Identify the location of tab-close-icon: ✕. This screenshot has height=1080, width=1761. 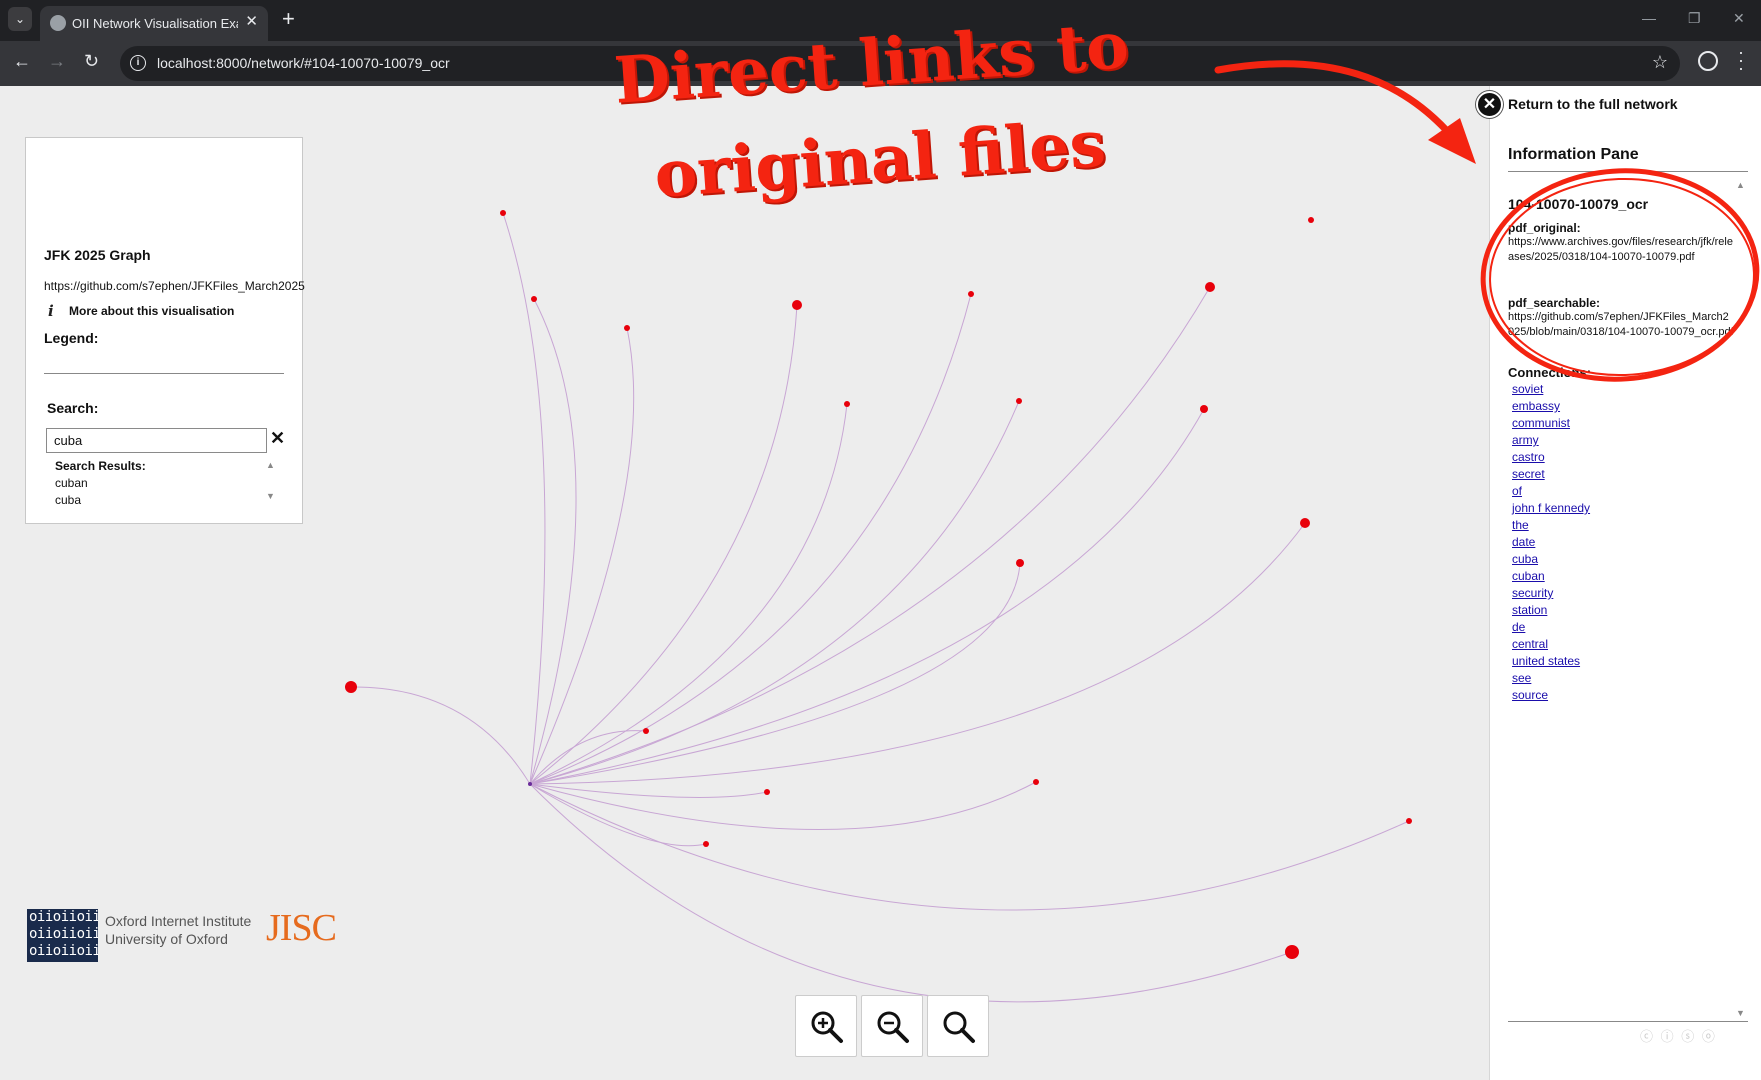
(251, 21).